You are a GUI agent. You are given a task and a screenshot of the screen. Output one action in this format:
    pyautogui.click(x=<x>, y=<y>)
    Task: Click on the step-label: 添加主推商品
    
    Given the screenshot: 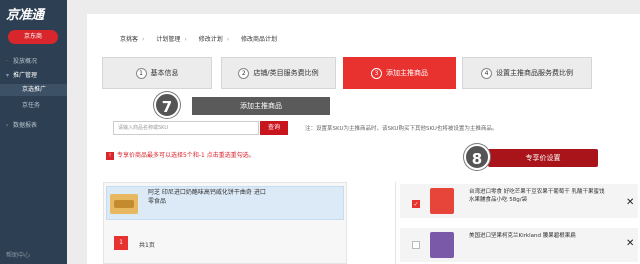 What is the action you would take?
    pyautogui.click(x=407, y=73)
    